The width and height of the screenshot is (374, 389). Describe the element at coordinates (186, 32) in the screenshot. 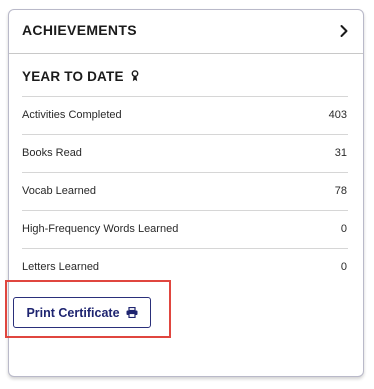

I see `card-header: ACHIEVEMENTS` at that location.